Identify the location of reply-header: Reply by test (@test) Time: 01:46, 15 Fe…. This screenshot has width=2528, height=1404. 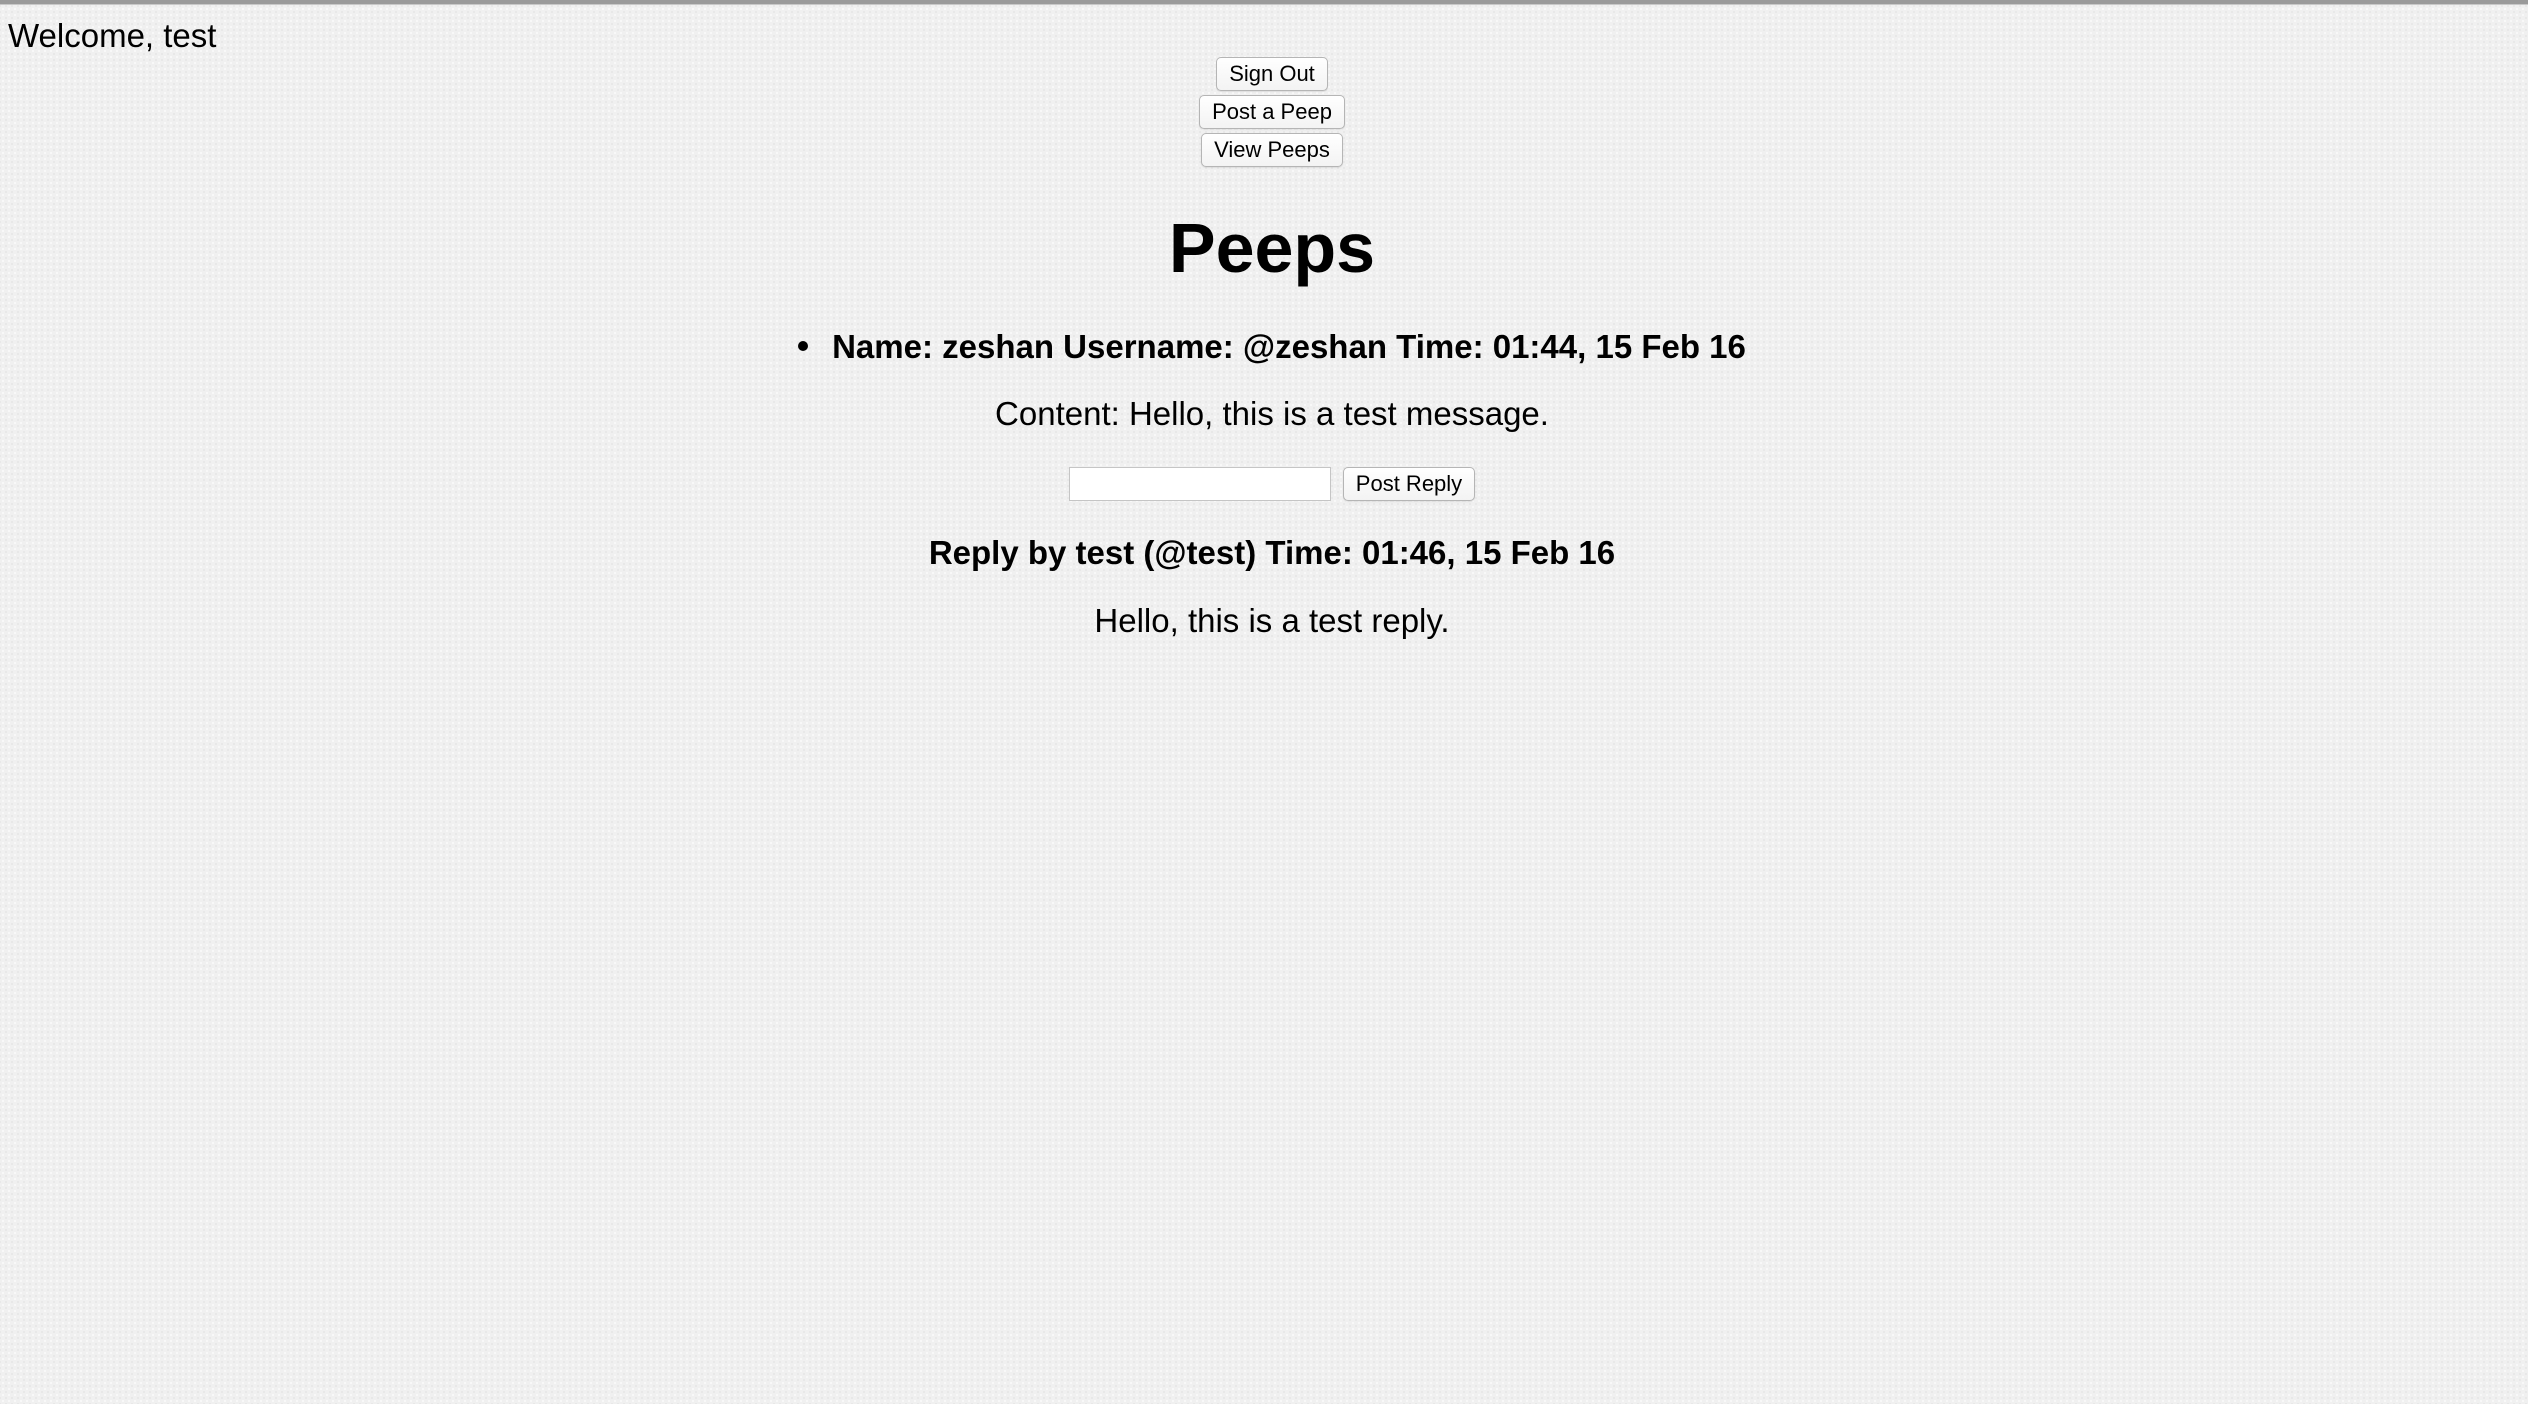
(1272, 552).